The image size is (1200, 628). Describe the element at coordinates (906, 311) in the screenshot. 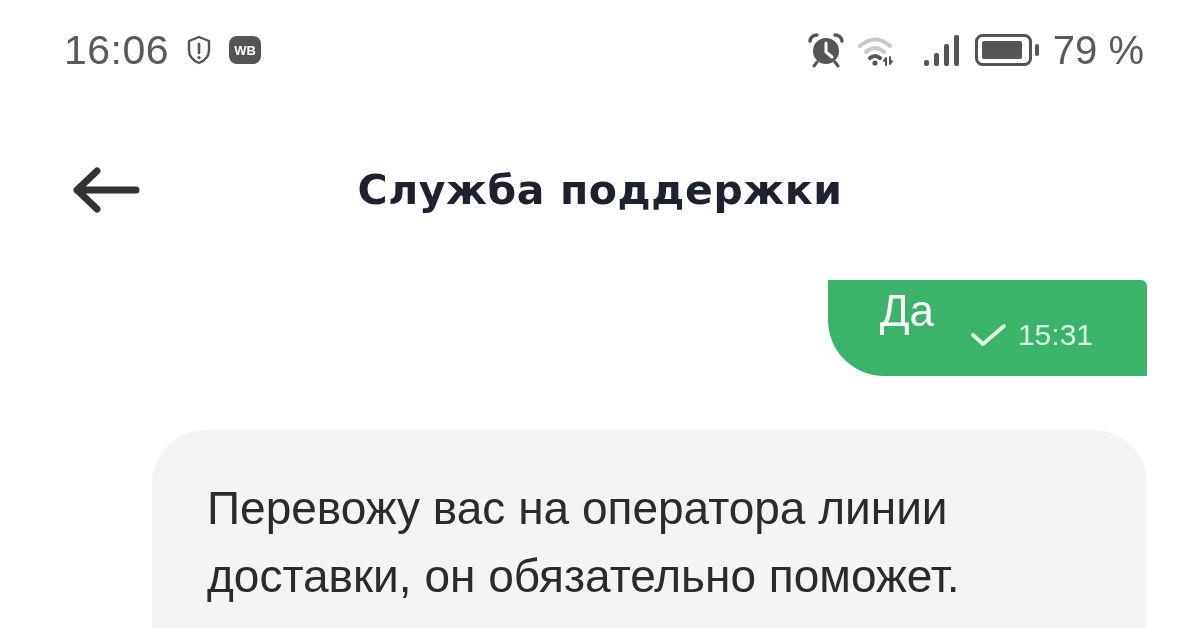

I see `message-text: Да` at that location.